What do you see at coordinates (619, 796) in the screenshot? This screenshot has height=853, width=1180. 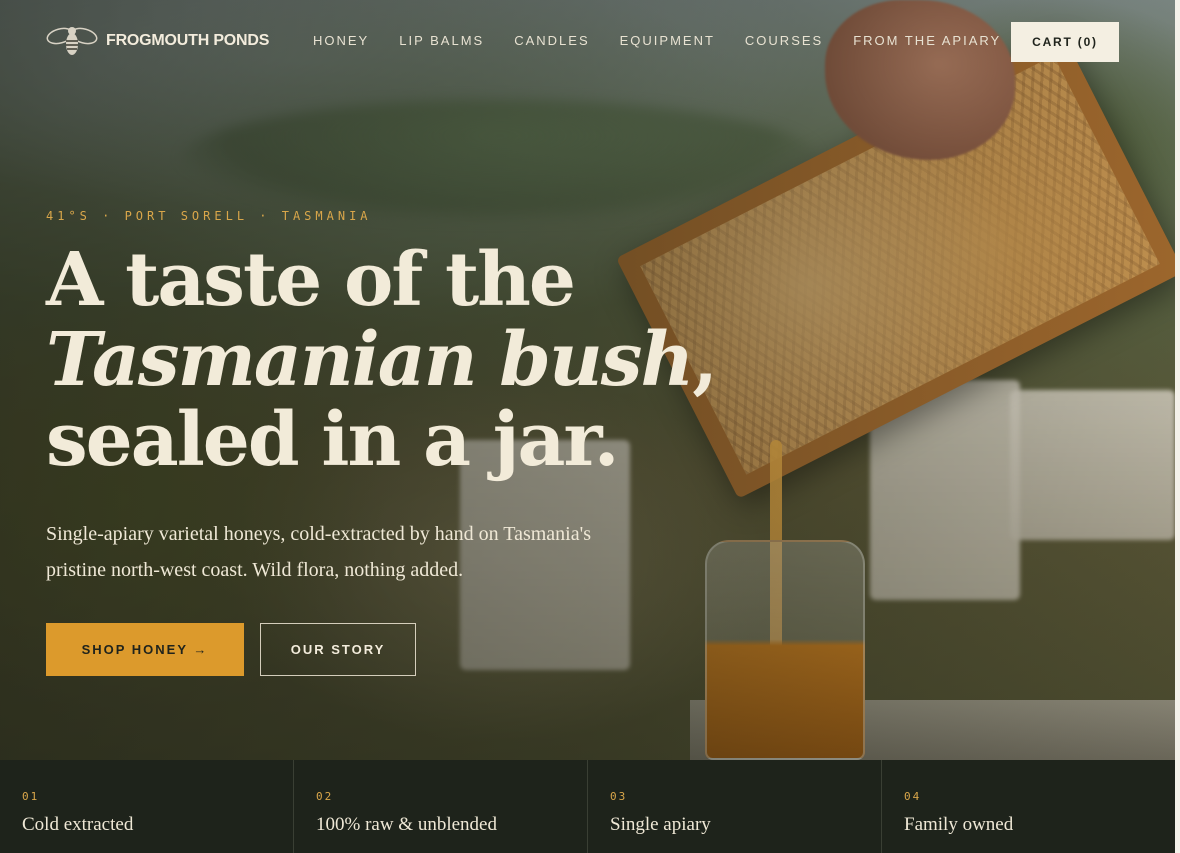 I see `feature-number: 03` at bounding box center [619, 796].